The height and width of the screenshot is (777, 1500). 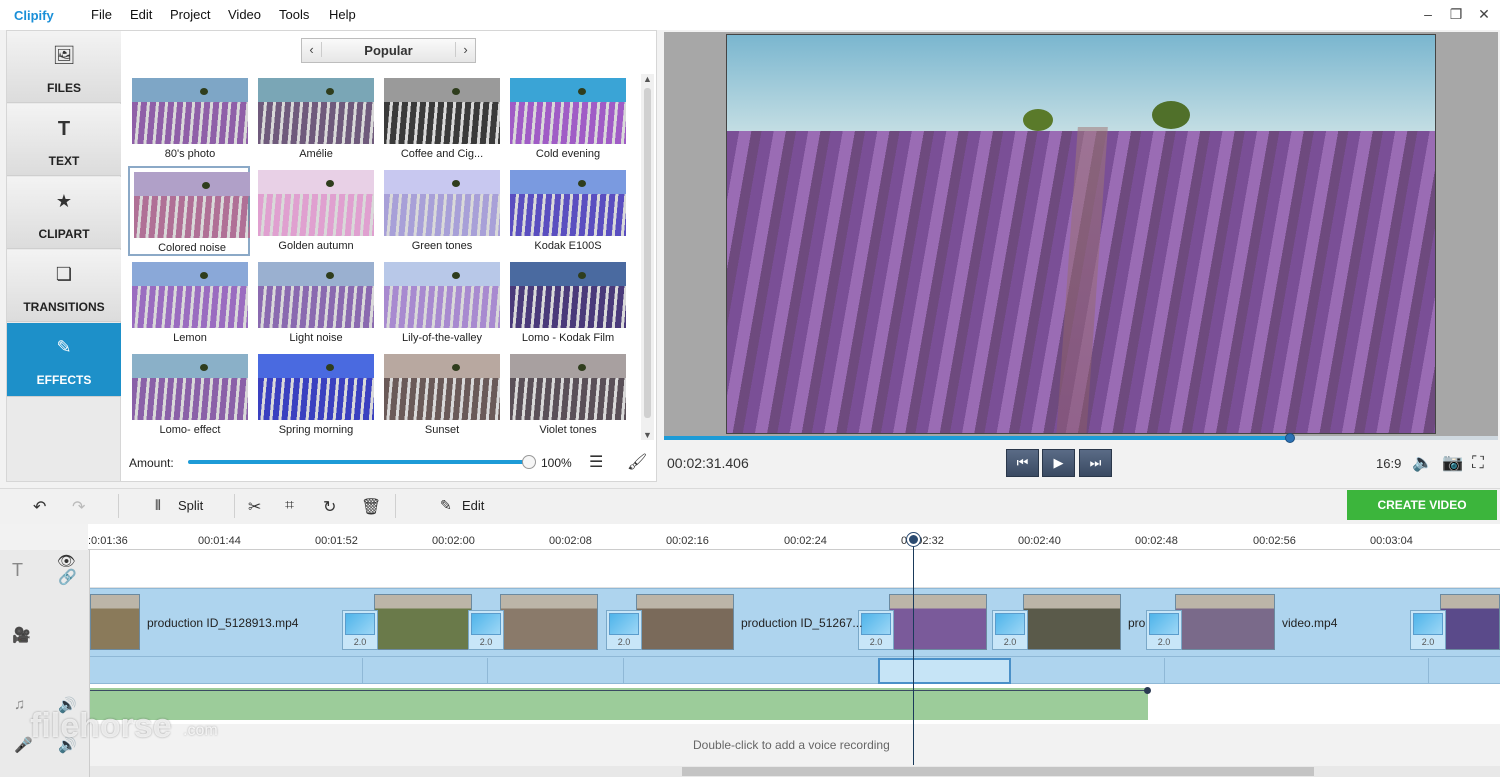 What do you see at coordinates (39, 507) in the screenshot?
I see `undo-icon: ↶` at bounding box center [39, 507].